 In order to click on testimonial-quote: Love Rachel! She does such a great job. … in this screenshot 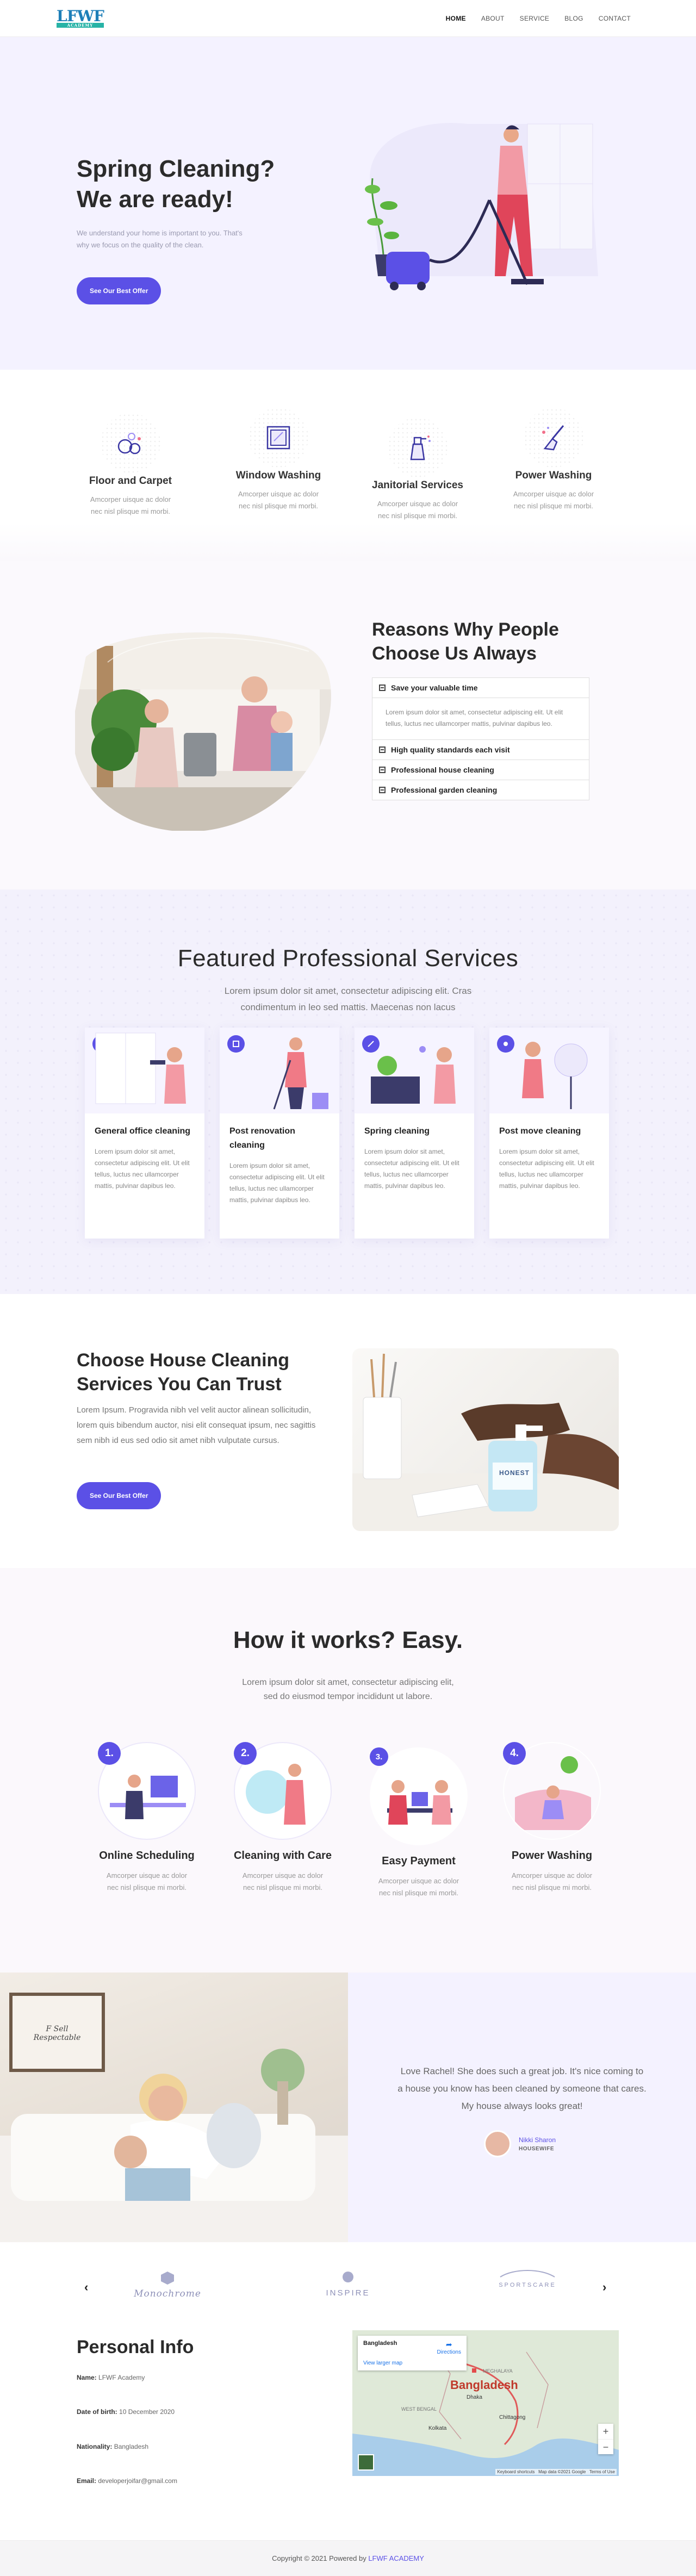, I will do `click(522, 2088)`.